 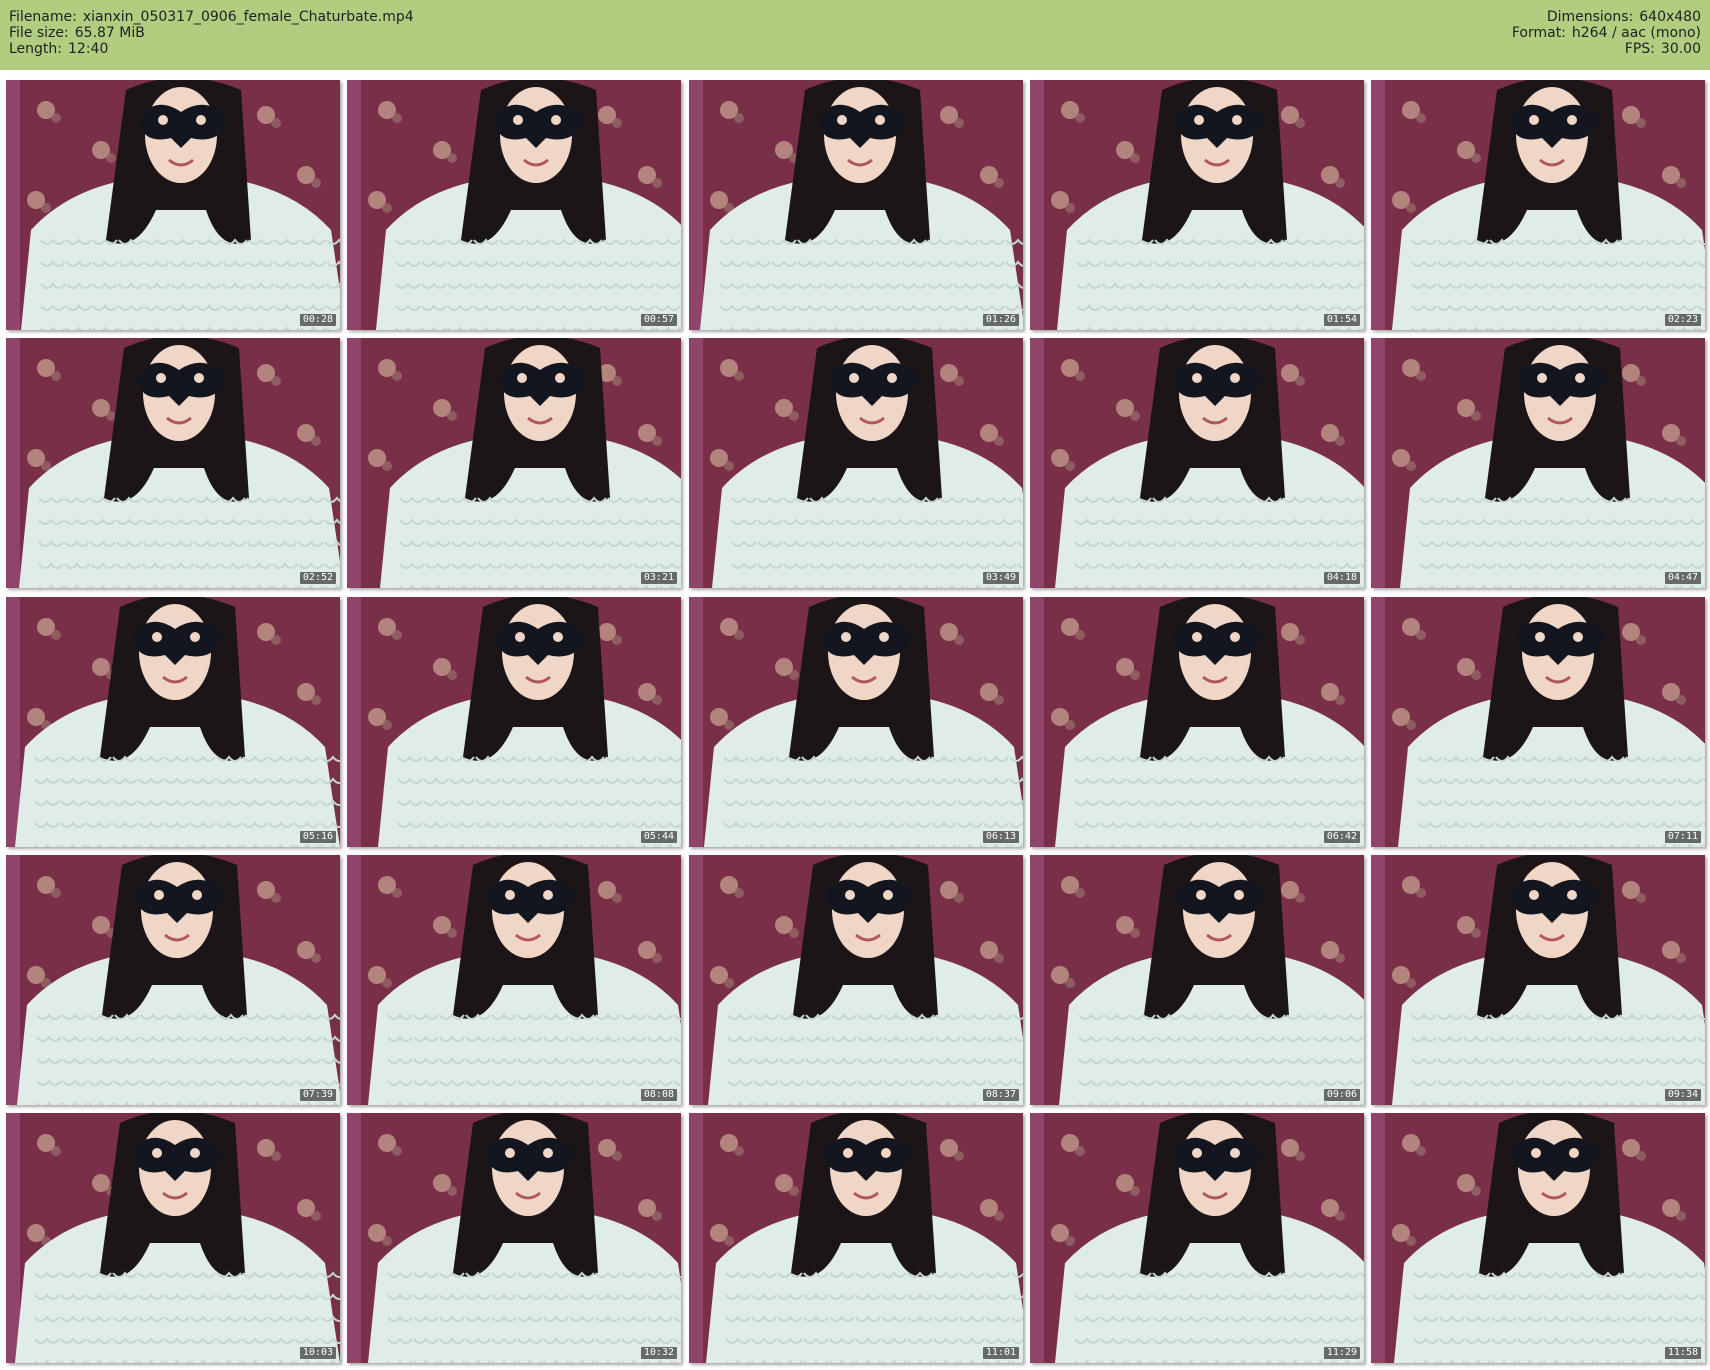 I want to click on video-thumbnail: 06:42, so click(x=1197, y=722).